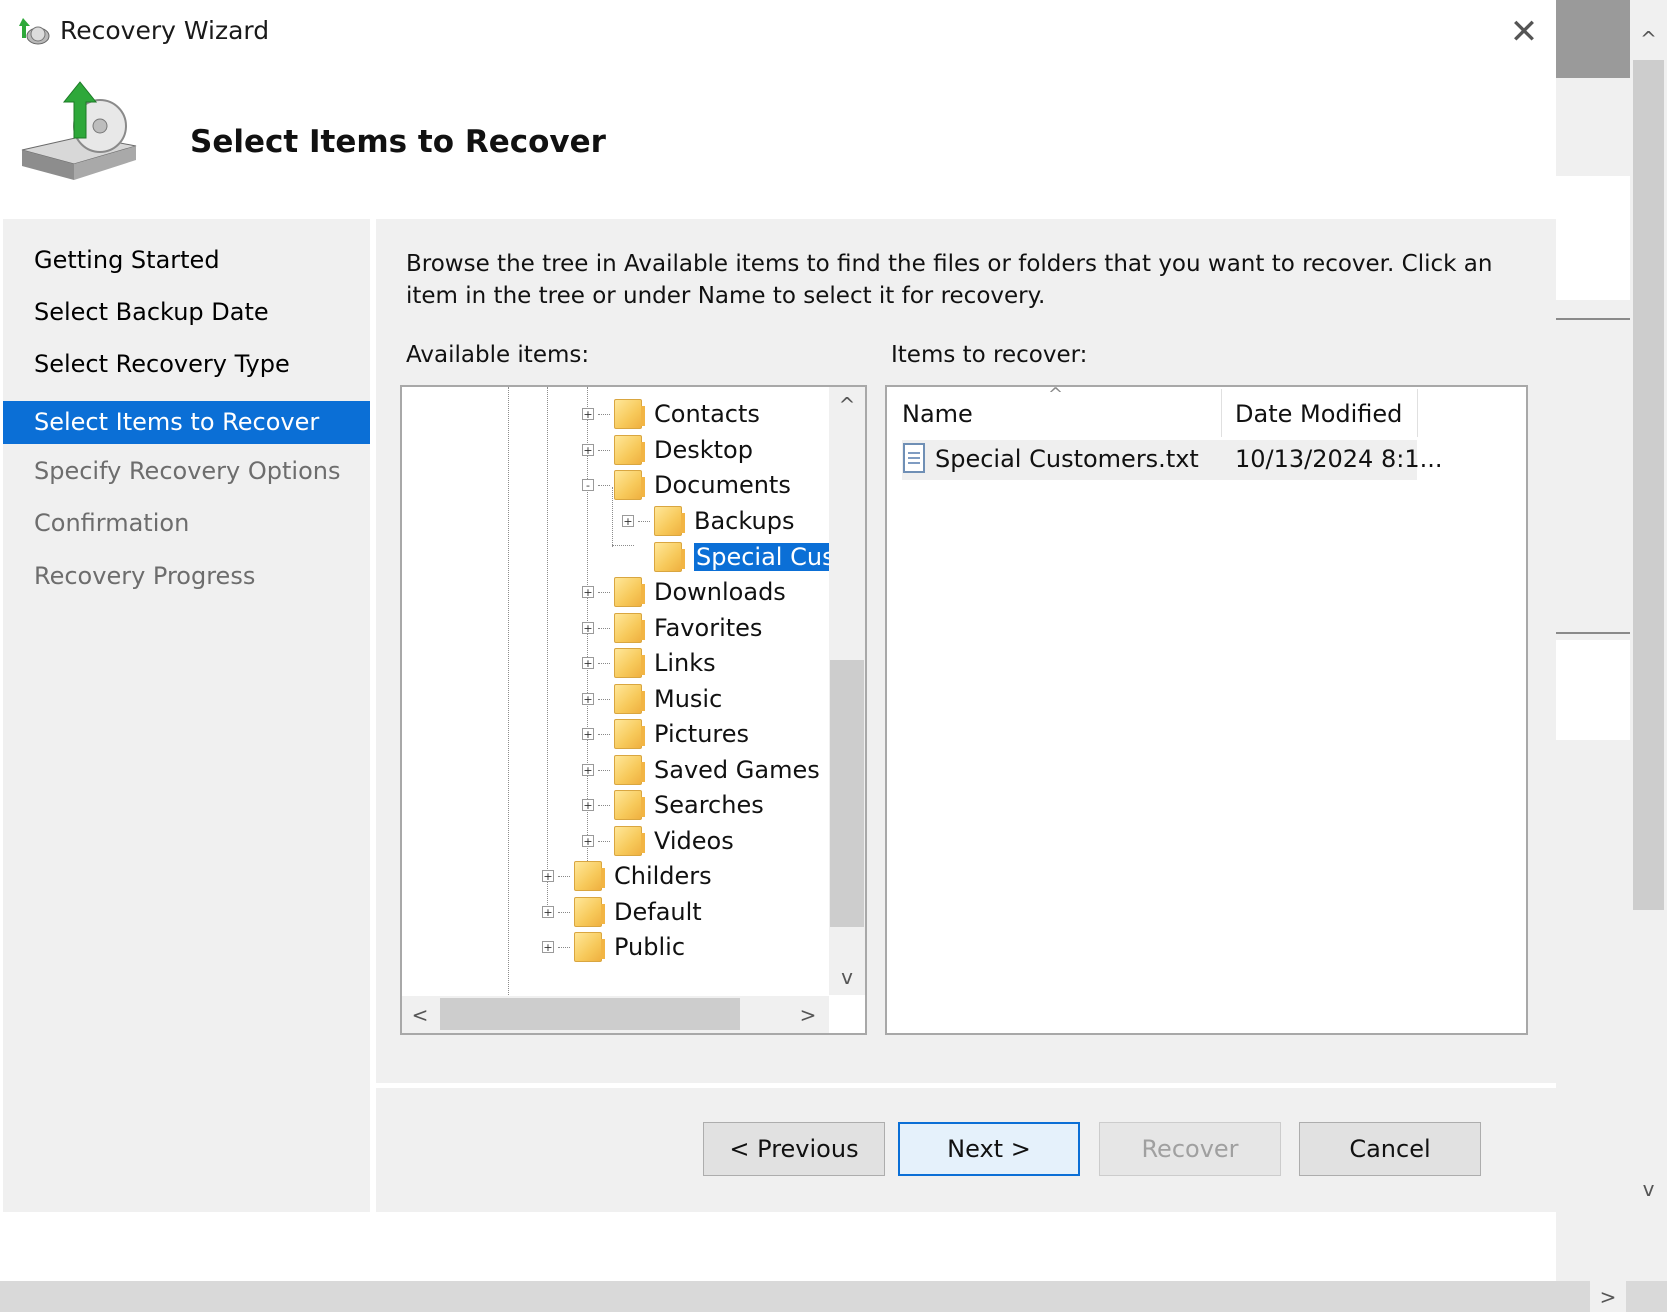 This screenshot has height=1312, width=1667. I want to click on page-title: Select Items to Recover, so click(398, 142).